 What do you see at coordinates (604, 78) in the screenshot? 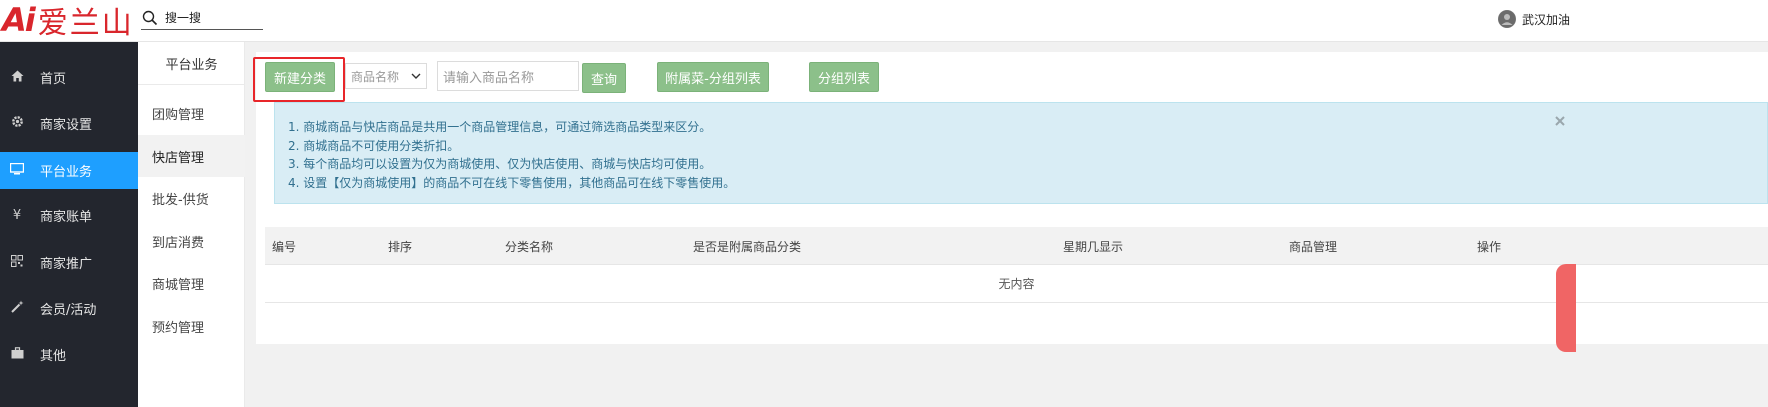
I see `query-button: 查询` at bounding box center [604, 78].